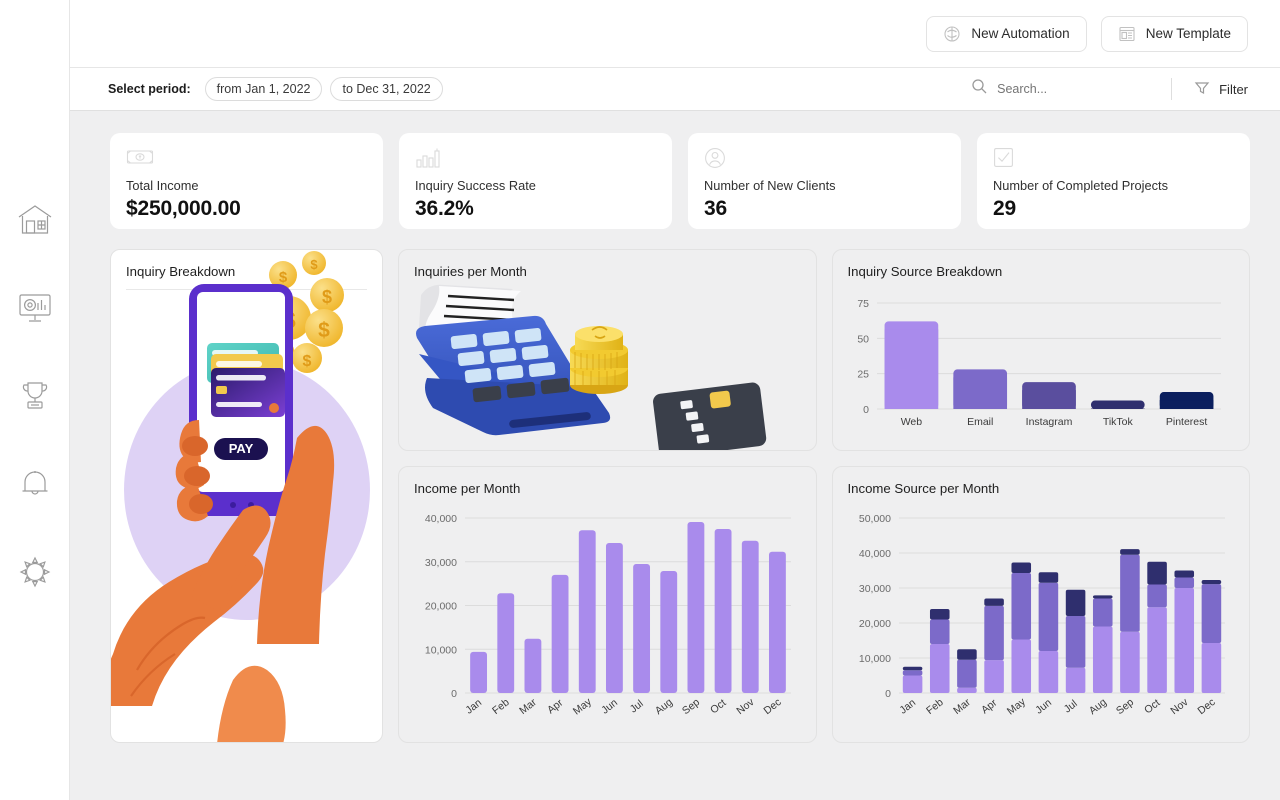  Describe the element at coordinates (444, 208) in the screenshot. I see `kpi-value: 36.2%` at that location.